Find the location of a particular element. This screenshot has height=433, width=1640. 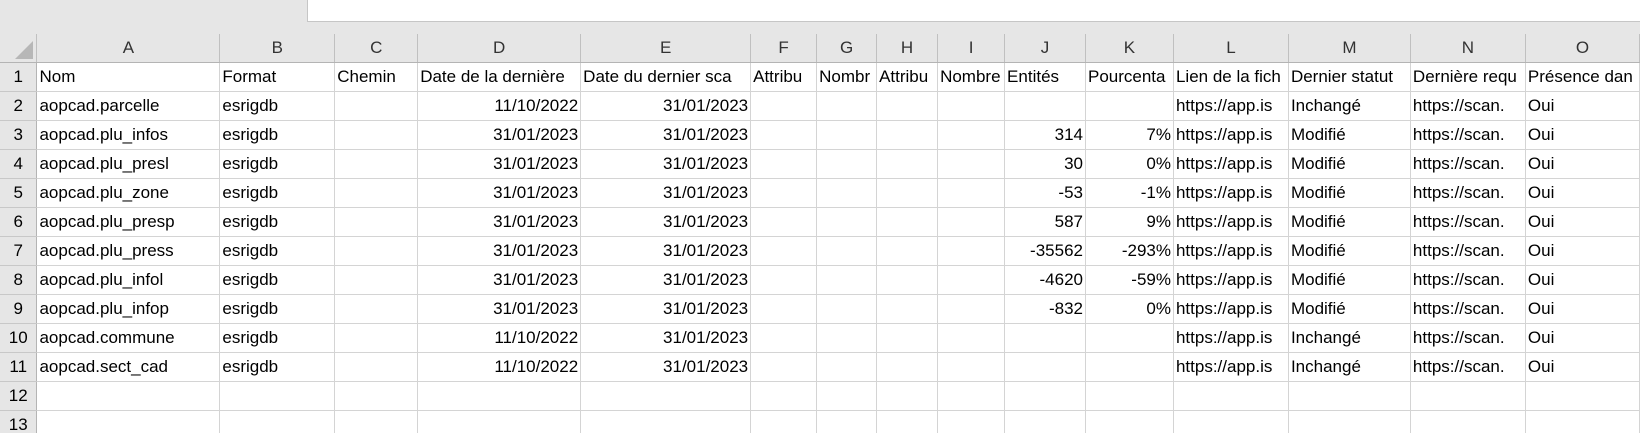

cell-f8 is located at coordinates (784, 280).